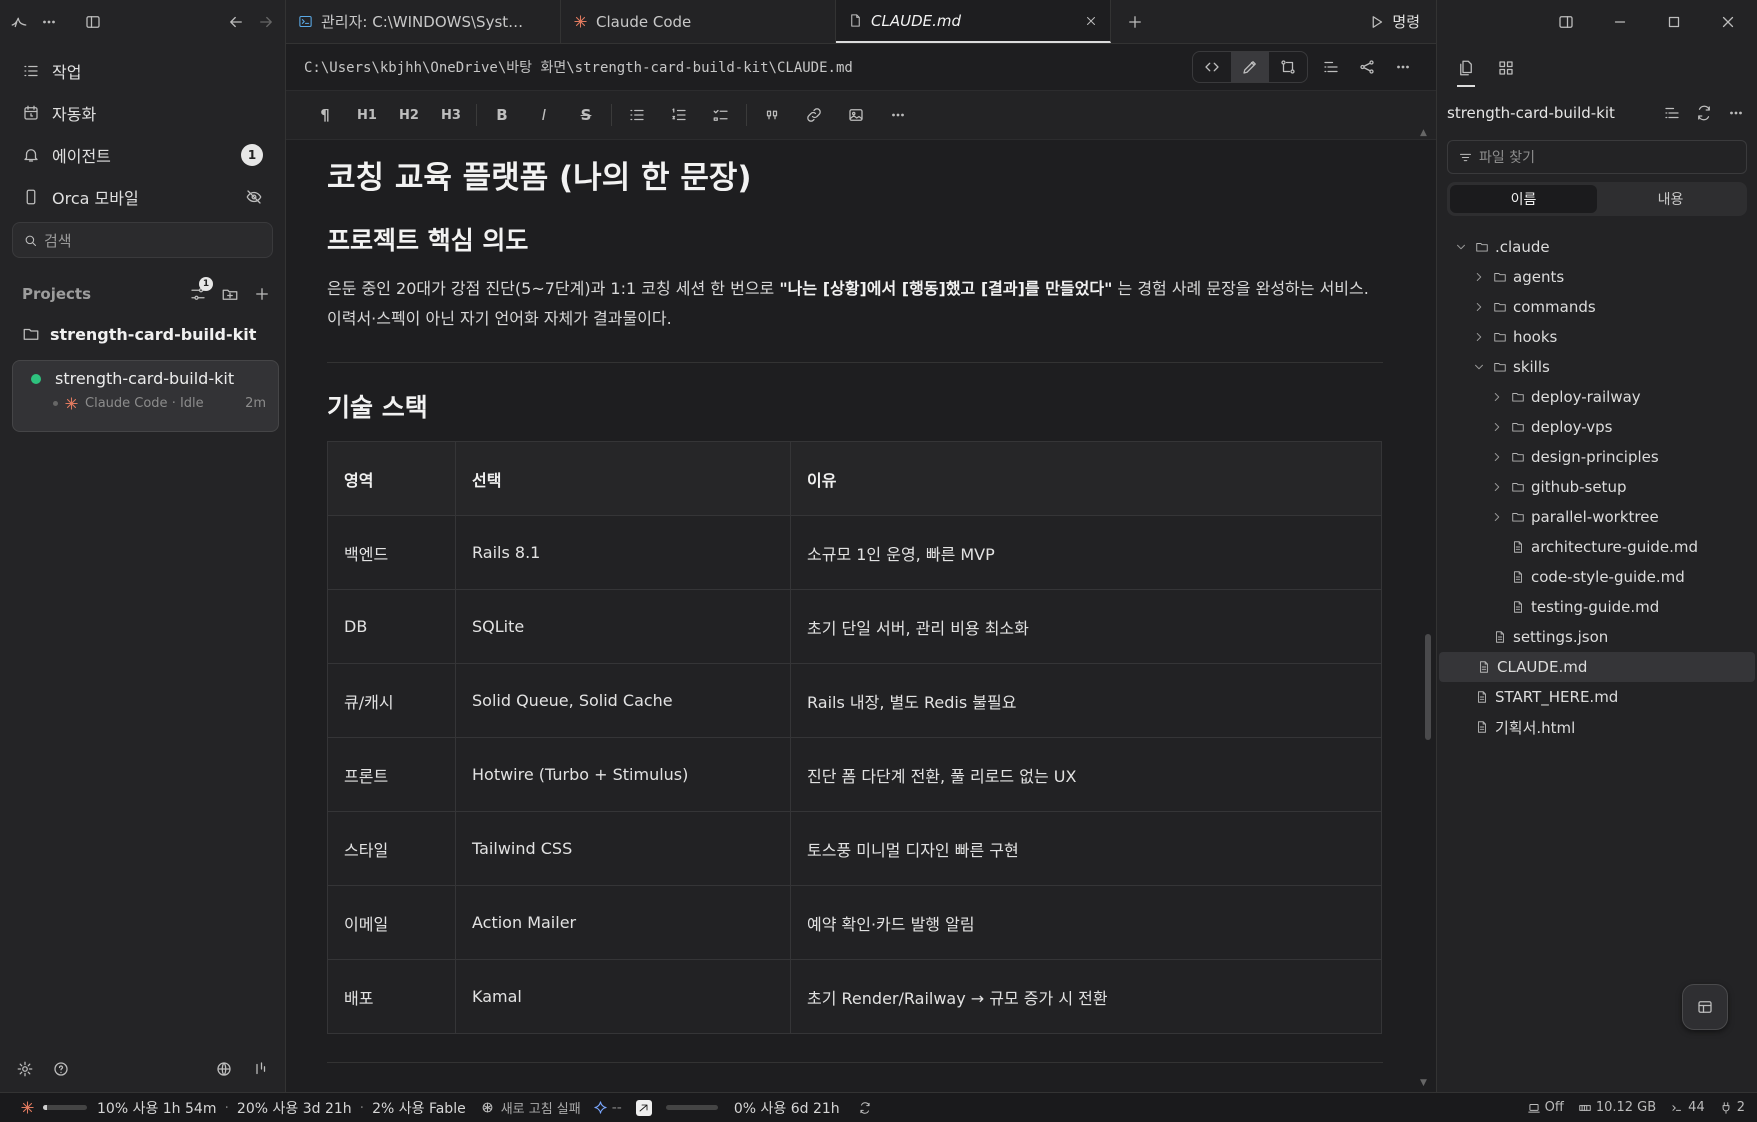 This screenshot has height=1122, width=1757. I want to click on bold-button: B, so click(502, 115).